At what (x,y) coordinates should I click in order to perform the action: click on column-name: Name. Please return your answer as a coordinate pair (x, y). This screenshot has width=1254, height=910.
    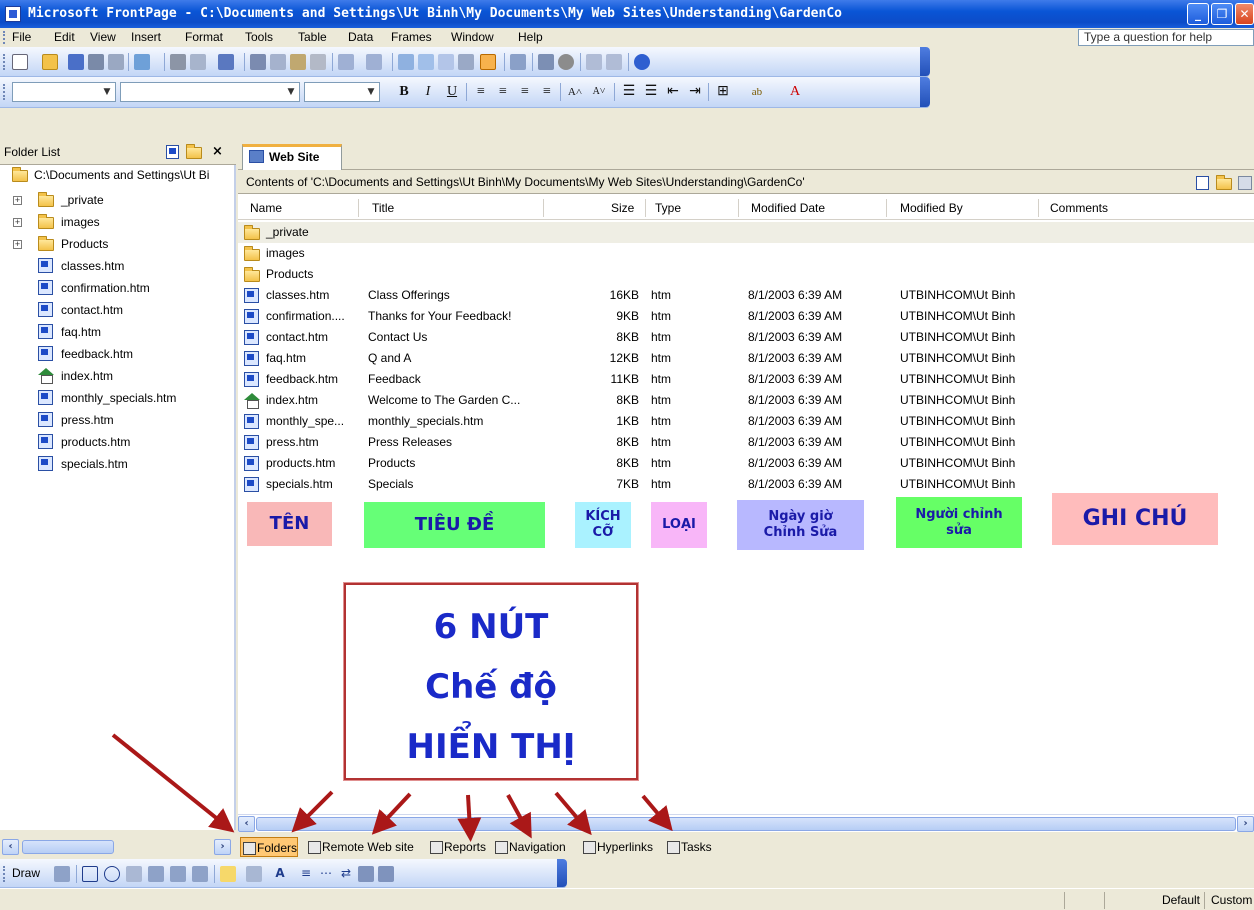
    Looking at the image, I should click on (266, 208).